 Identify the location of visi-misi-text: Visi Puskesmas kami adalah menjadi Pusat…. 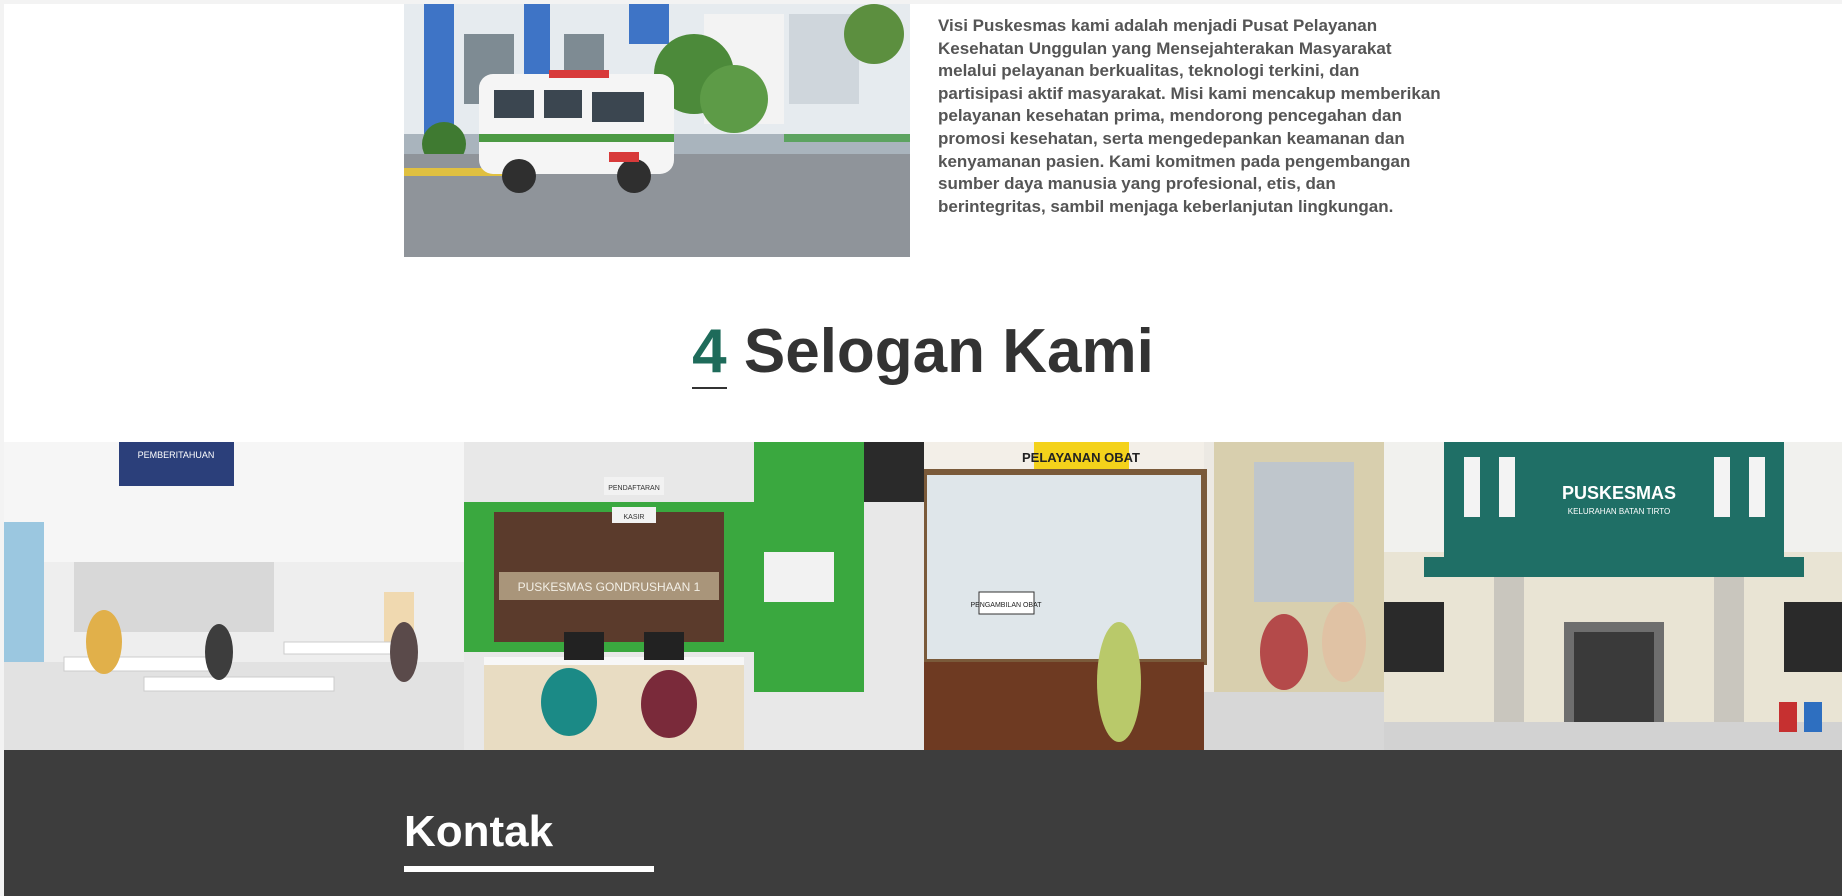
(1189, 116).